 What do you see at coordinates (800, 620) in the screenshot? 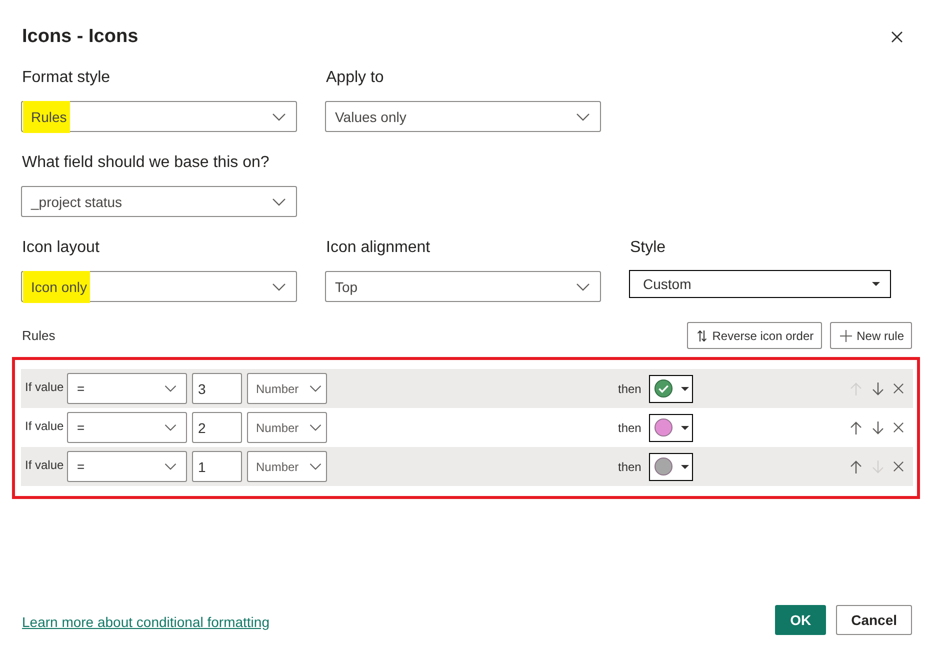
I see `ok-button: OK` at bounding box center [800, 620].